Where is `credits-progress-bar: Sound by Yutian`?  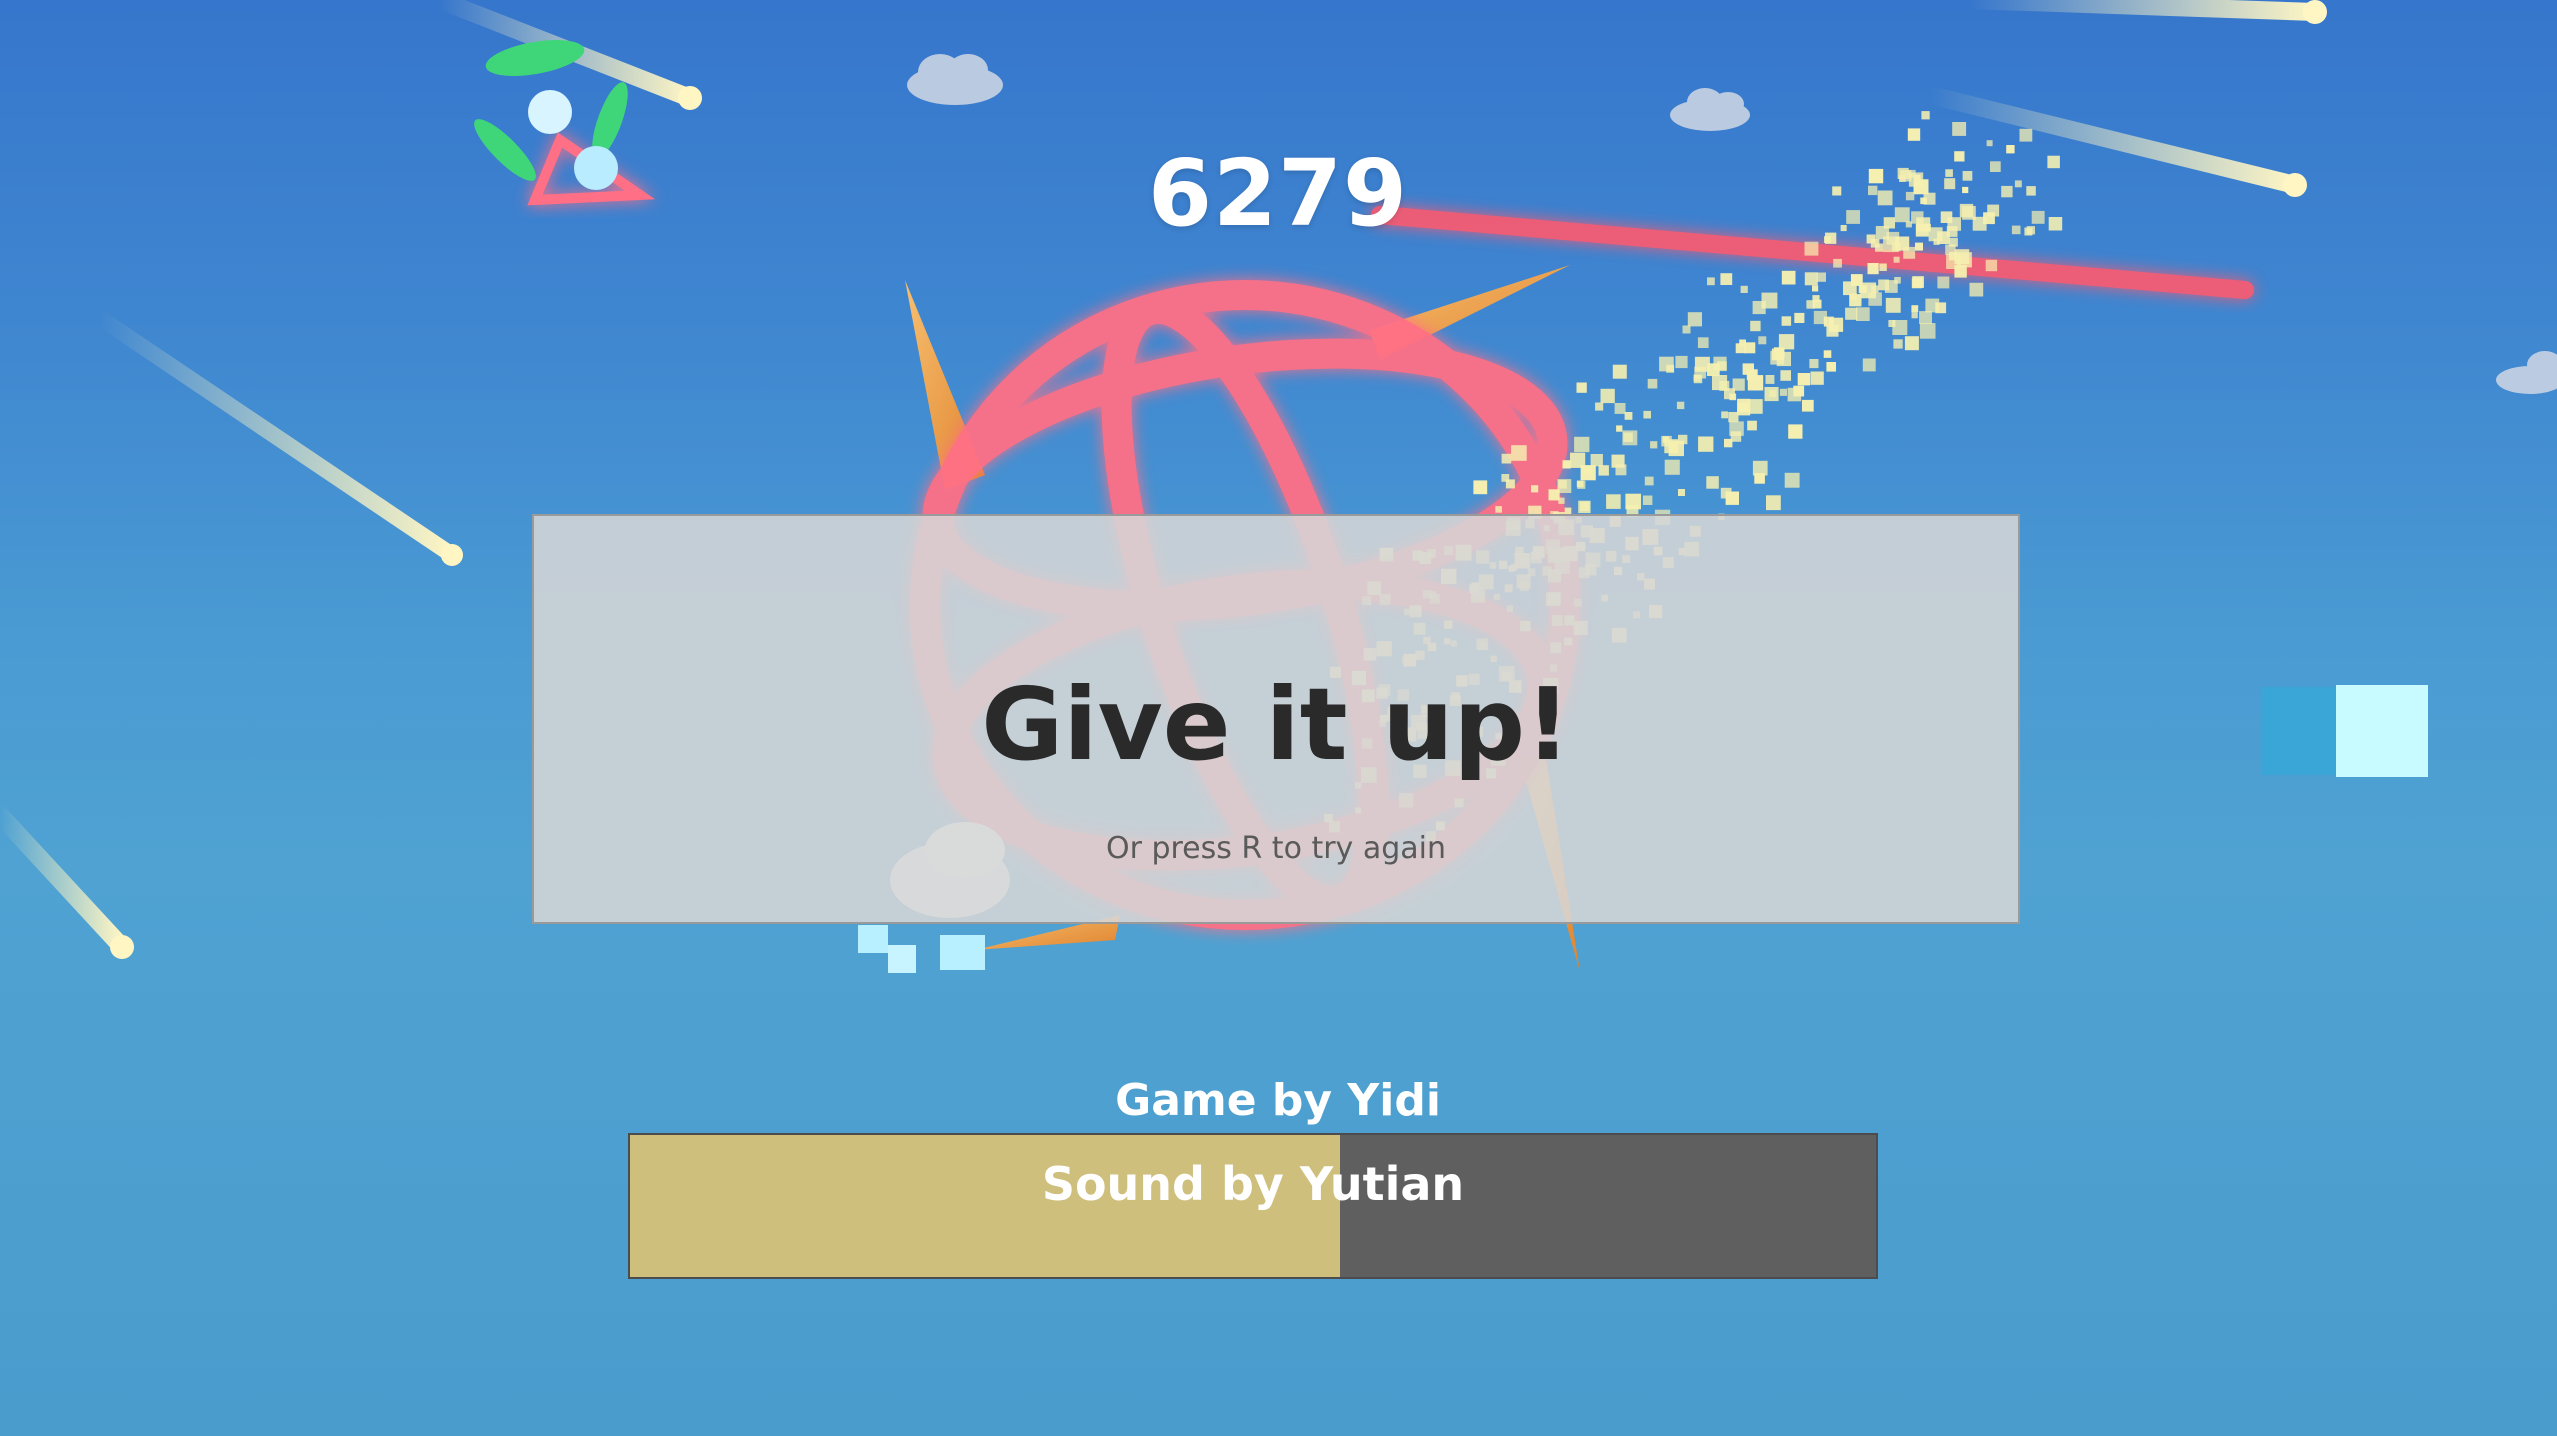
credits-progress-bar: Sound by Yutian is located at coordinates (1253, 1206).